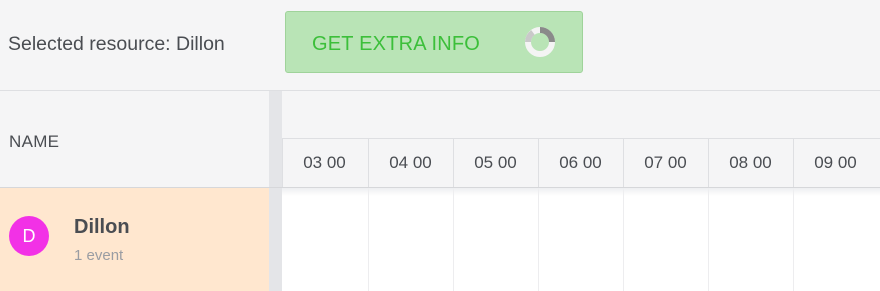 The height and width of the screenshot is (291, 880). I want to click on time-column-header: 03 00, so click(324, 163).